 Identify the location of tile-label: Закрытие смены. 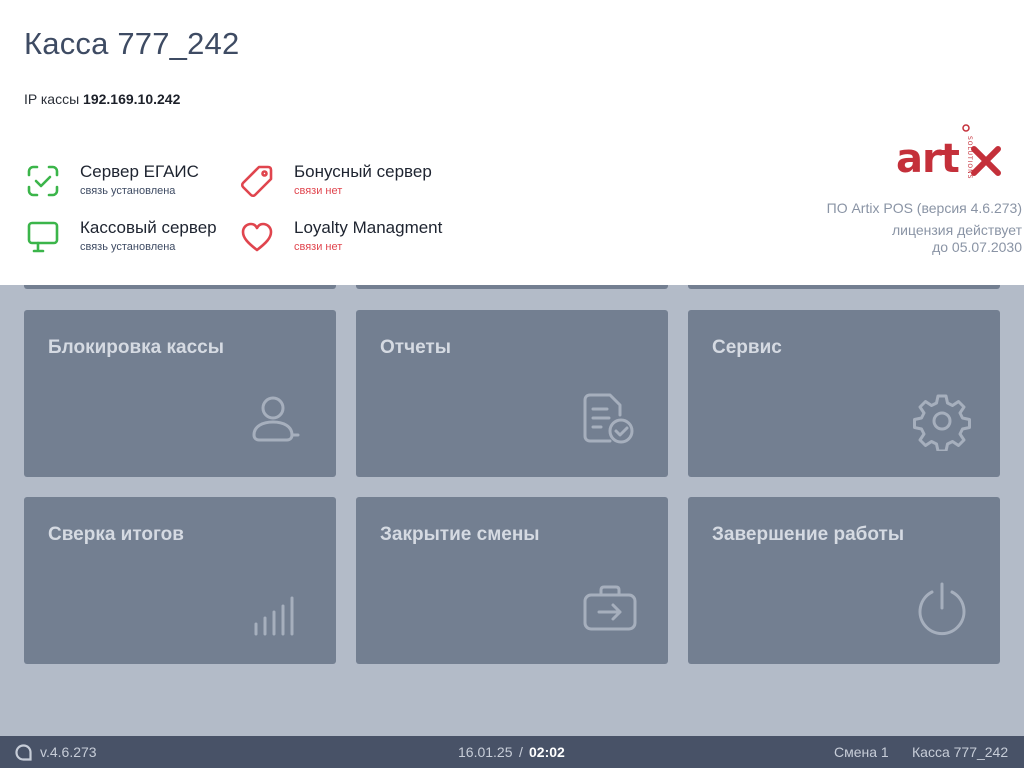
(460, 534).